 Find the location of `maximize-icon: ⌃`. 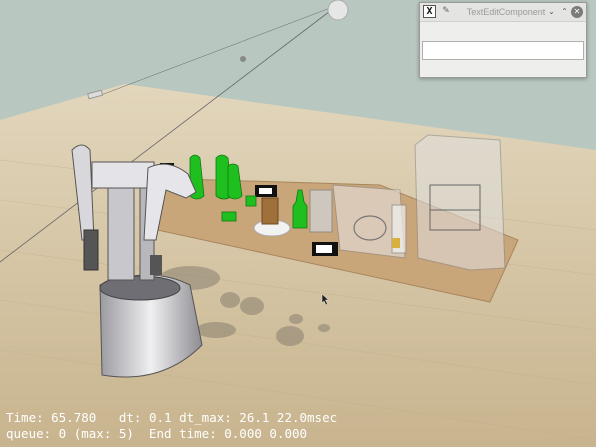

maximize-icon: ⌃ is located at coordinates (564, 11).